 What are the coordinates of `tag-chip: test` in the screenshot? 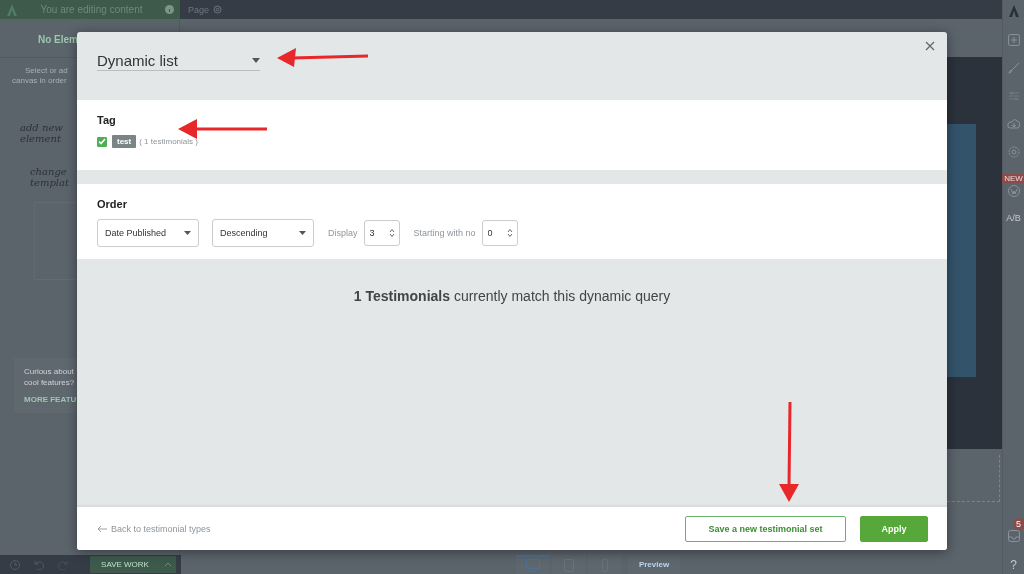 It's located at (124, 141).